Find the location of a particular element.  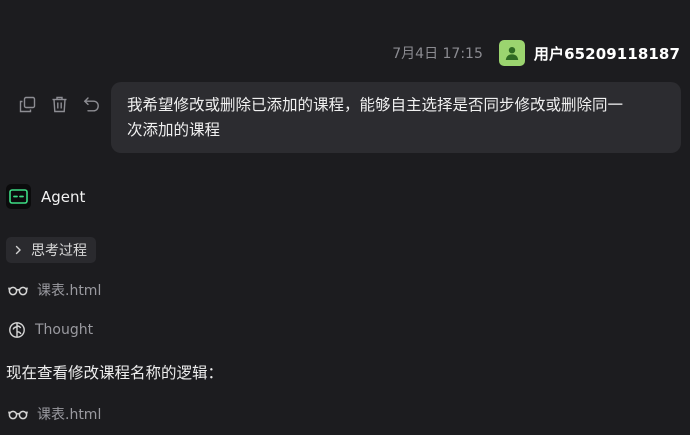

thinking-process-label: 思考过程 is located at coordinates (59, 251).